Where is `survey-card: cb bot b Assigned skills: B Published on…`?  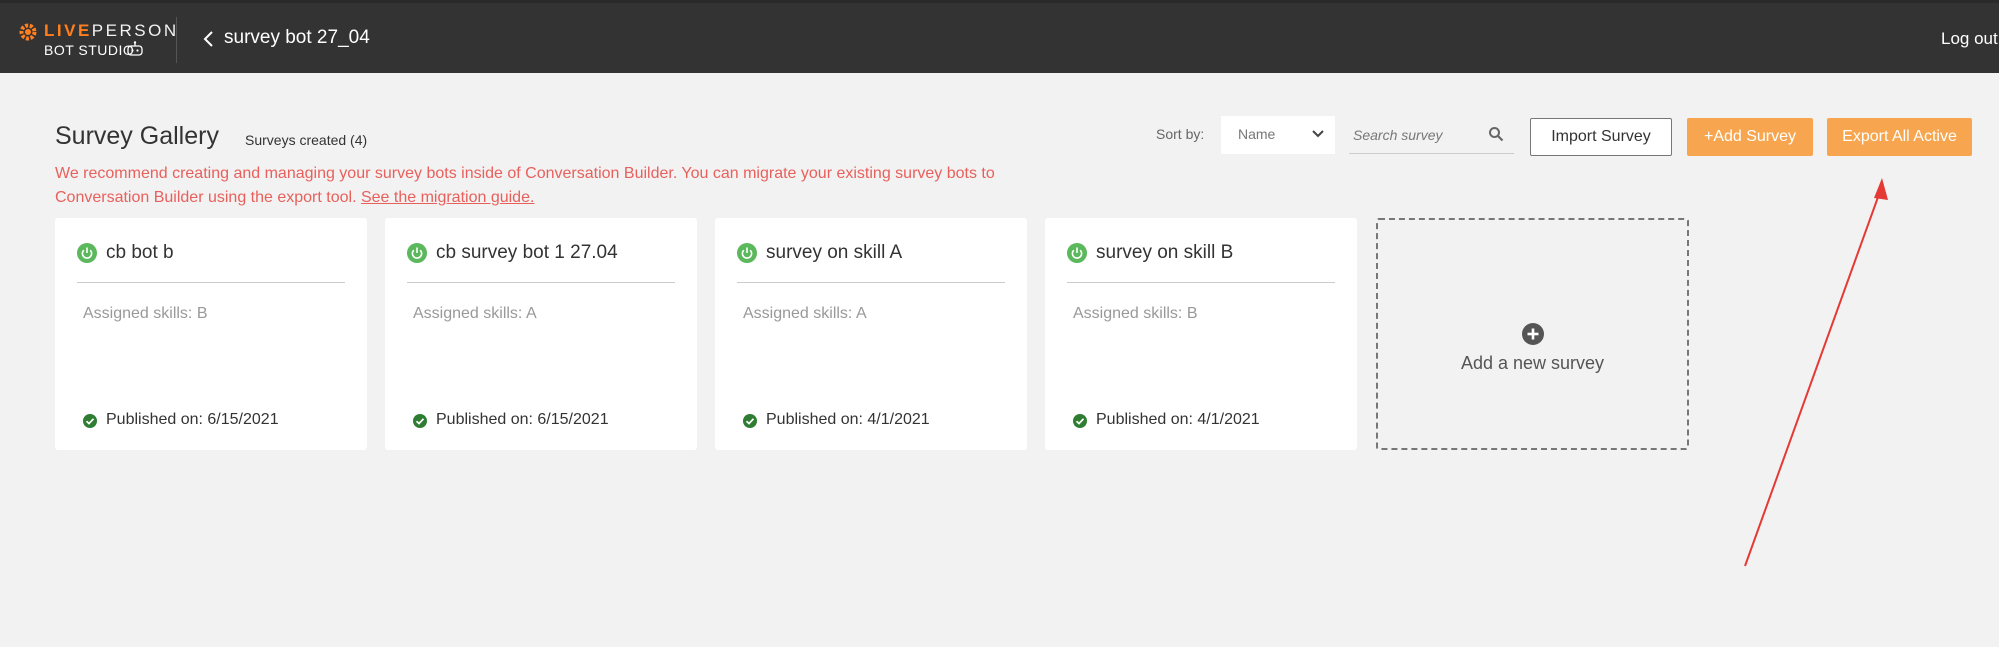 survey-card: cb bot b Assigned skills: B Published on… is located at coordinates (211, 334).